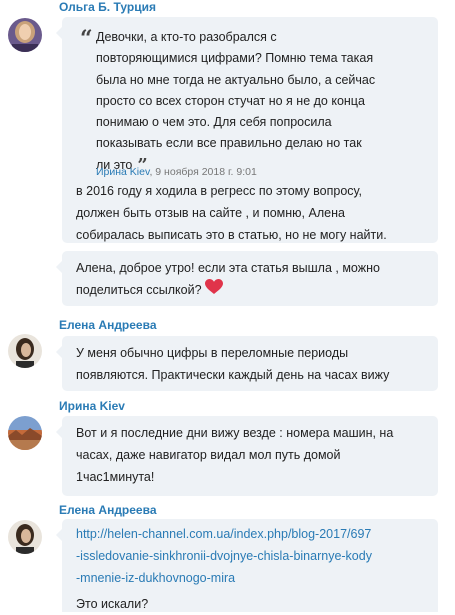 The height and width of the screenshot is (615, 455). I want to click on post-author-irina: Ирина Kiev, so click(92, 406).